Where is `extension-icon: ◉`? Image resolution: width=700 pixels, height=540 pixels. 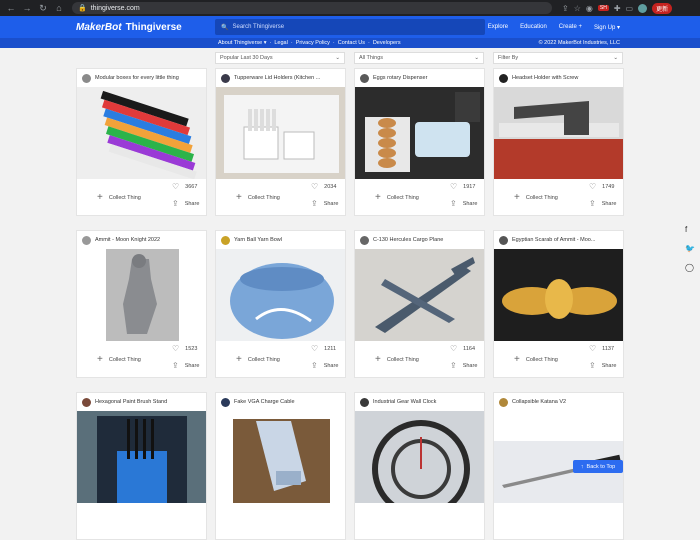 extension-icon: ◉ is located at coordinates (589, 8).